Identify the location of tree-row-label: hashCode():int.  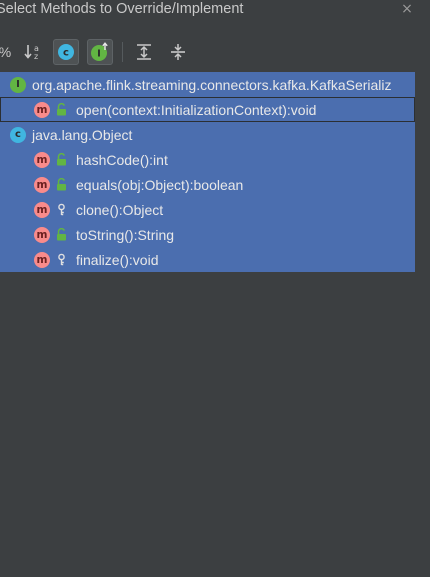
(122, 159).